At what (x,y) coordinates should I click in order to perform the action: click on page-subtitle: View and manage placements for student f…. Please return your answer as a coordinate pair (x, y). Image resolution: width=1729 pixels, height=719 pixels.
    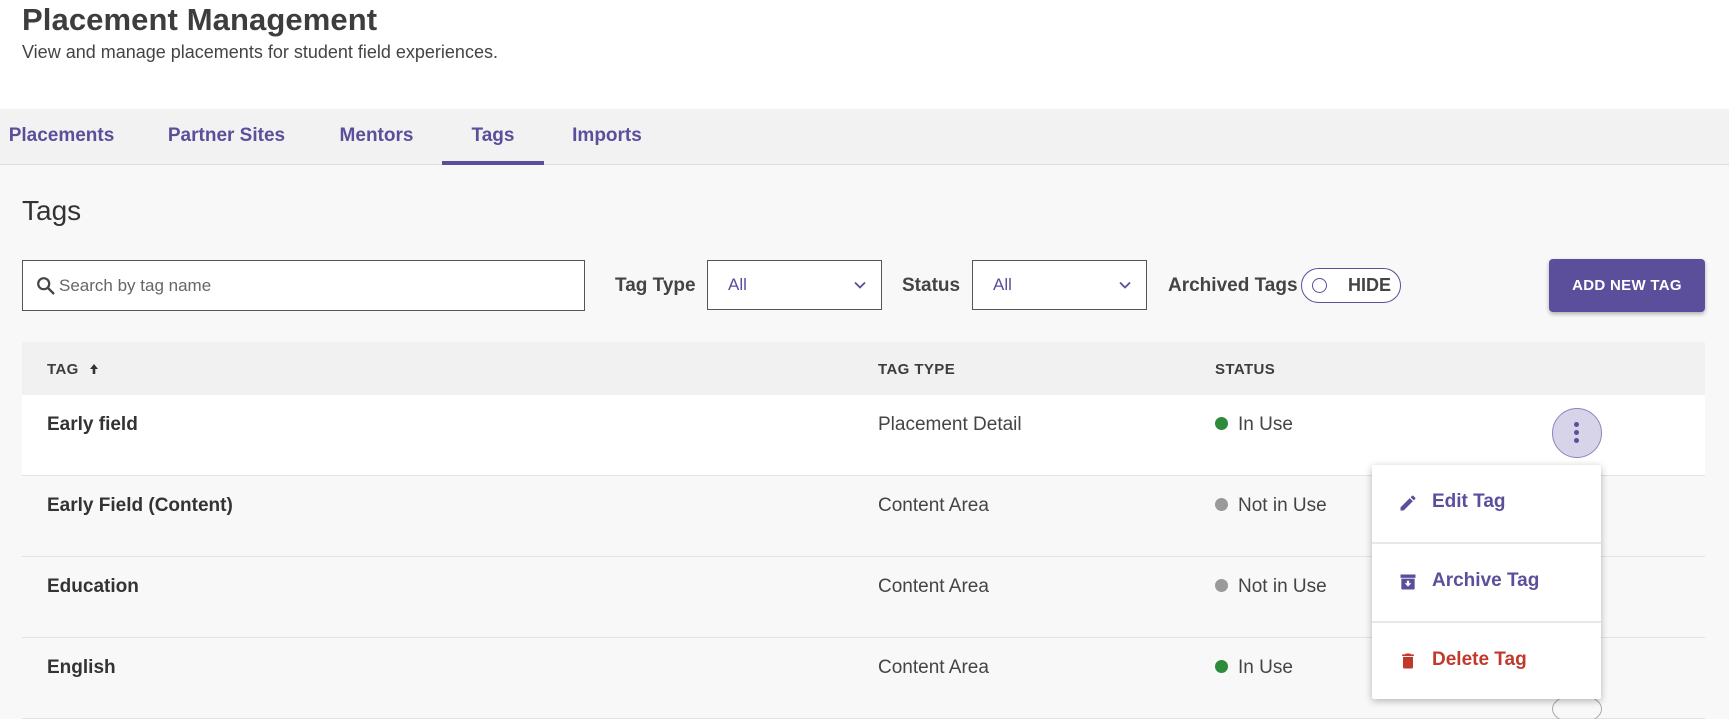
    Looking at the image, I should click on (260, 52).